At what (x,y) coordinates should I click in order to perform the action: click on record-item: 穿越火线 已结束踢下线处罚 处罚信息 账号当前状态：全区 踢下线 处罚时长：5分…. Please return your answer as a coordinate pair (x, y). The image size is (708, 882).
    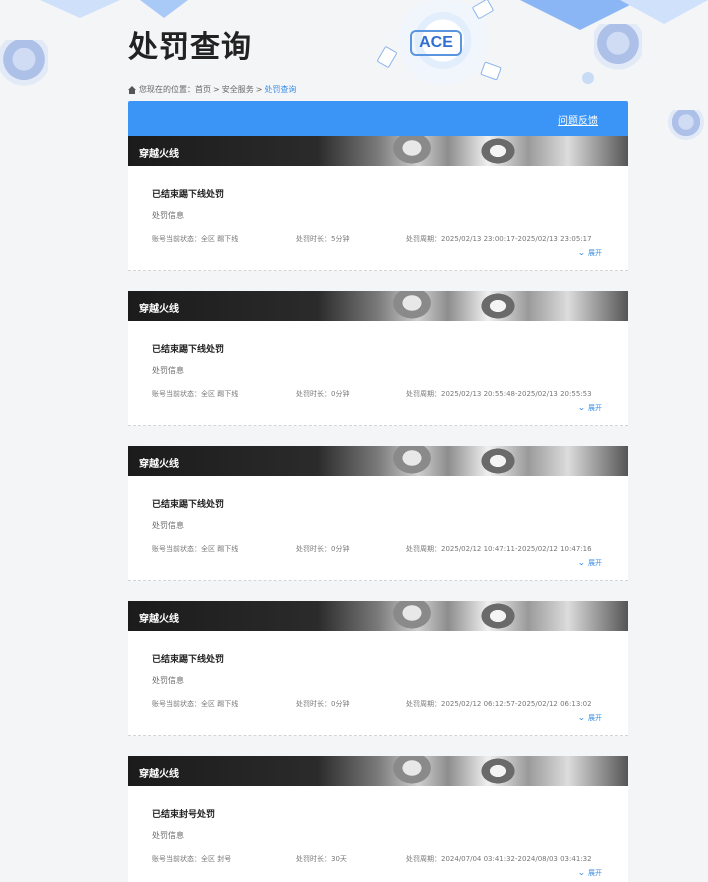
    Looking at the image, I should click on (378, 213).